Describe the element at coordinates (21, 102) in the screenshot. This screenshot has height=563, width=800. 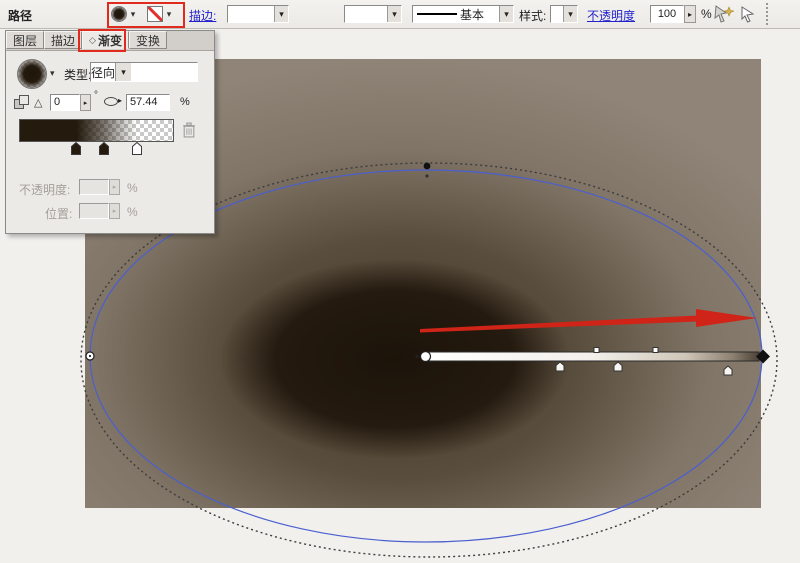
I see `texture-icon` at that location.